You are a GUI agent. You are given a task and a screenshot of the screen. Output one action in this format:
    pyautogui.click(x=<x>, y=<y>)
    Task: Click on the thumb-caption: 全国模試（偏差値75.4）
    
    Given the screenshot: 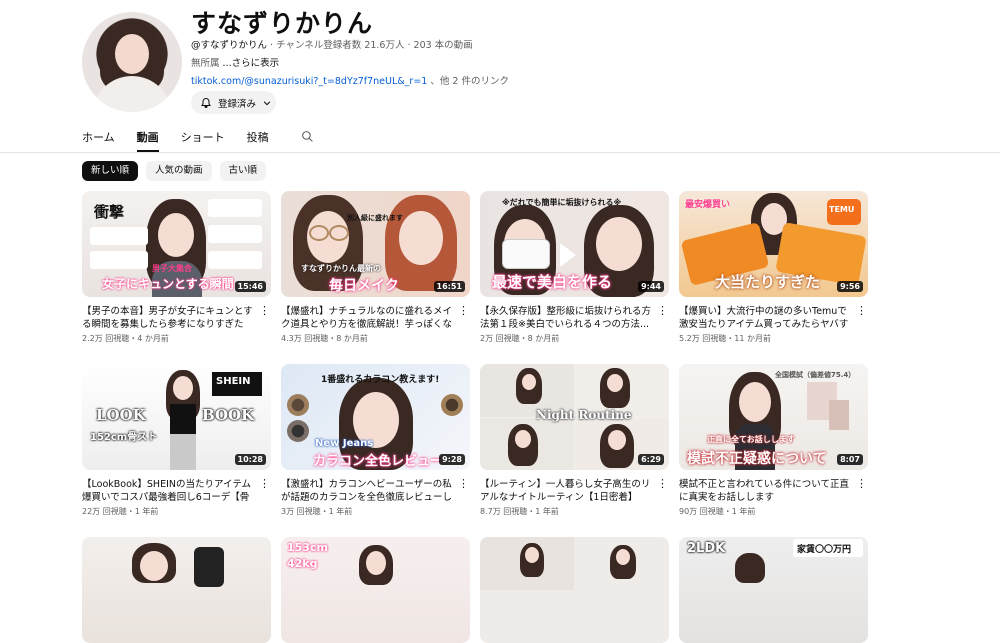 What is the action you would take?
    pyautogui.click(x=815, y=375)
    